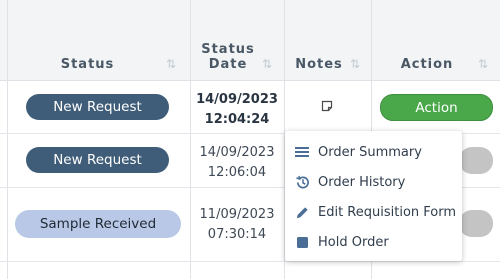  What do you see at coordinates (7, 139) in the screenshot?
I see `column-divider` at bounding box center [7, 139].